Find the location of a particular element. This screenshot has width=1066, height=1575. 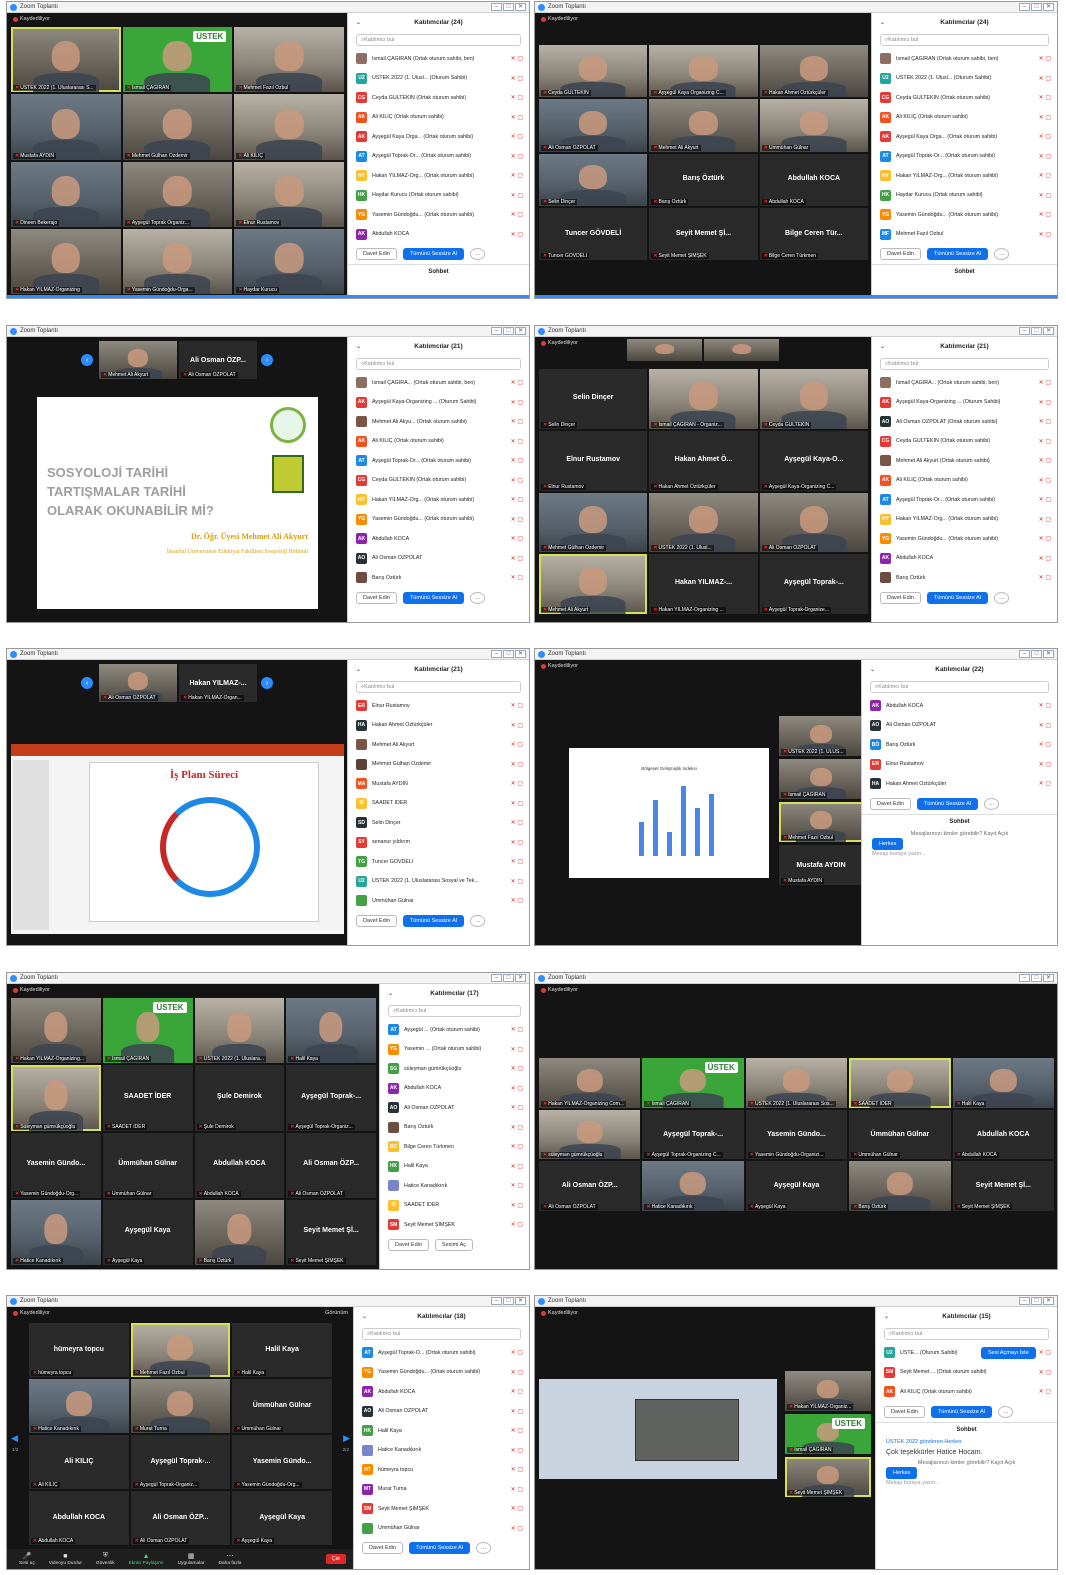

next-page-arrow: › is located at coordinates (267, 683).